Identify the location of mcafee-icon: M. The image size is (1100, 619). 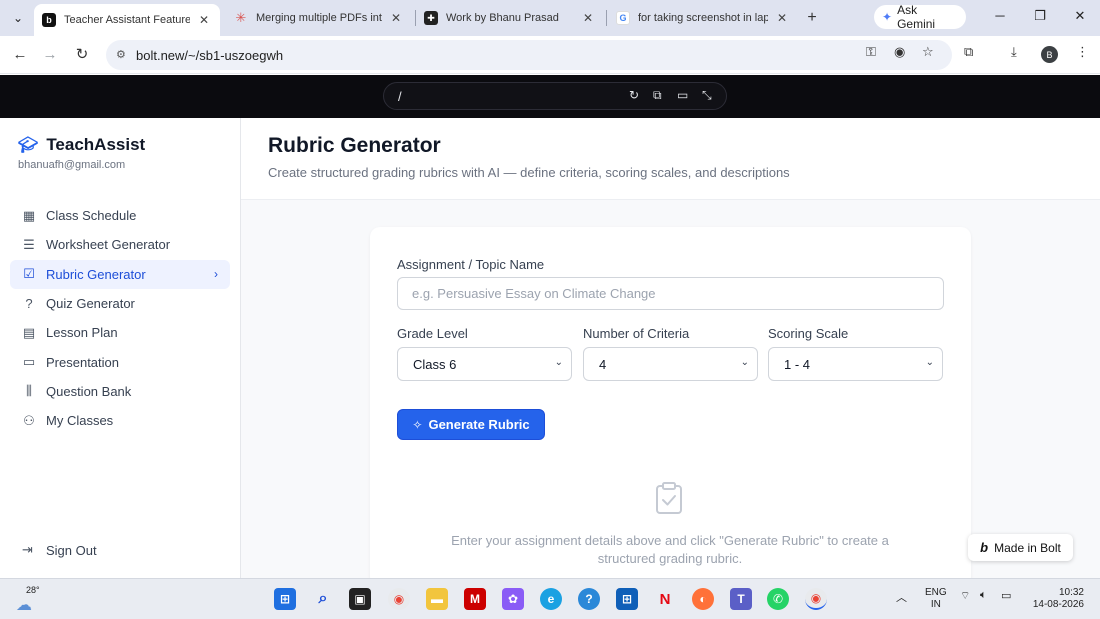
(475, 599).